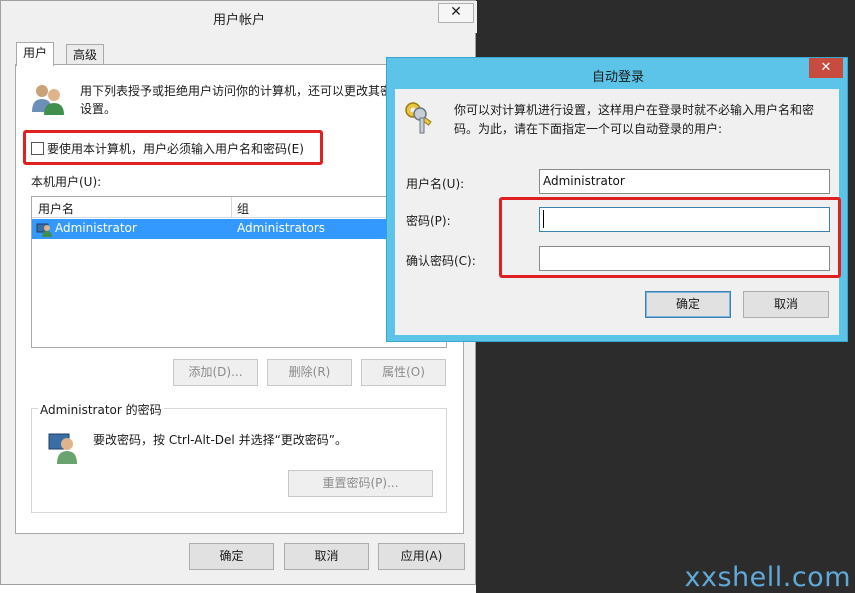 This screenshot has width=855, height=593. What do you see at coordinates (239, 460) in the screenshot?
I see `password-groupbox` at bounding box center [239, 460].